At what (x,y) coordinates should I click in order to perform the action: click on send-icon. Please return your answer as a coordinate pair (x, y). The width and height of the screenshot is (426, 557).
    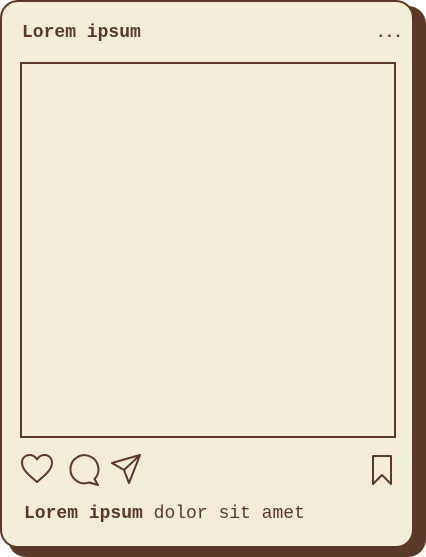
    Looking at the image, I should click on (126, 469).